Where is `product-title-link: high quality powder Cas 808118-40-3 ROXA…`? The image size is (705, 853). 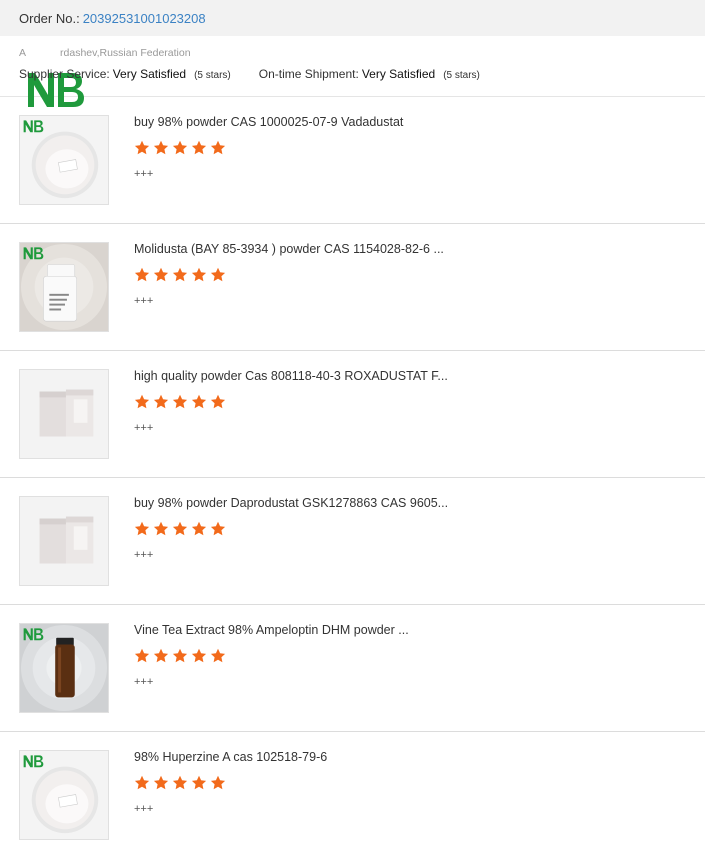 product-title-link: high quality powder Cas 808118-40-3 ROXA… is located at coordinates (291, 376).